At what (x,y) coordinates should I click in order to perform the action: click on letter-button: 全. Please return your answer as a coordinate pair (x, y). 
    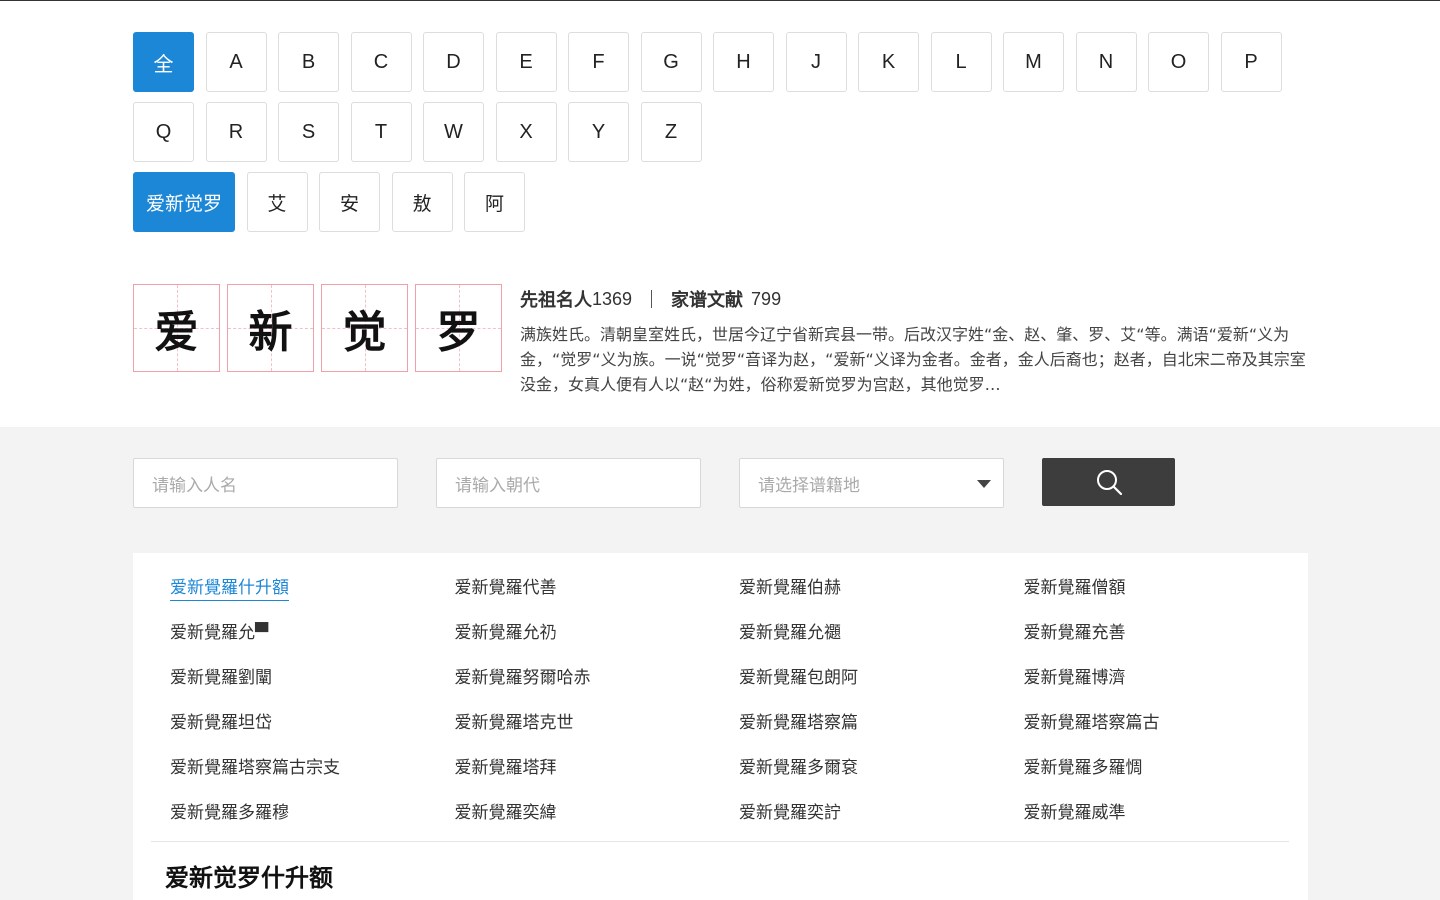
    Looking at the image, I should click on (163, 62).